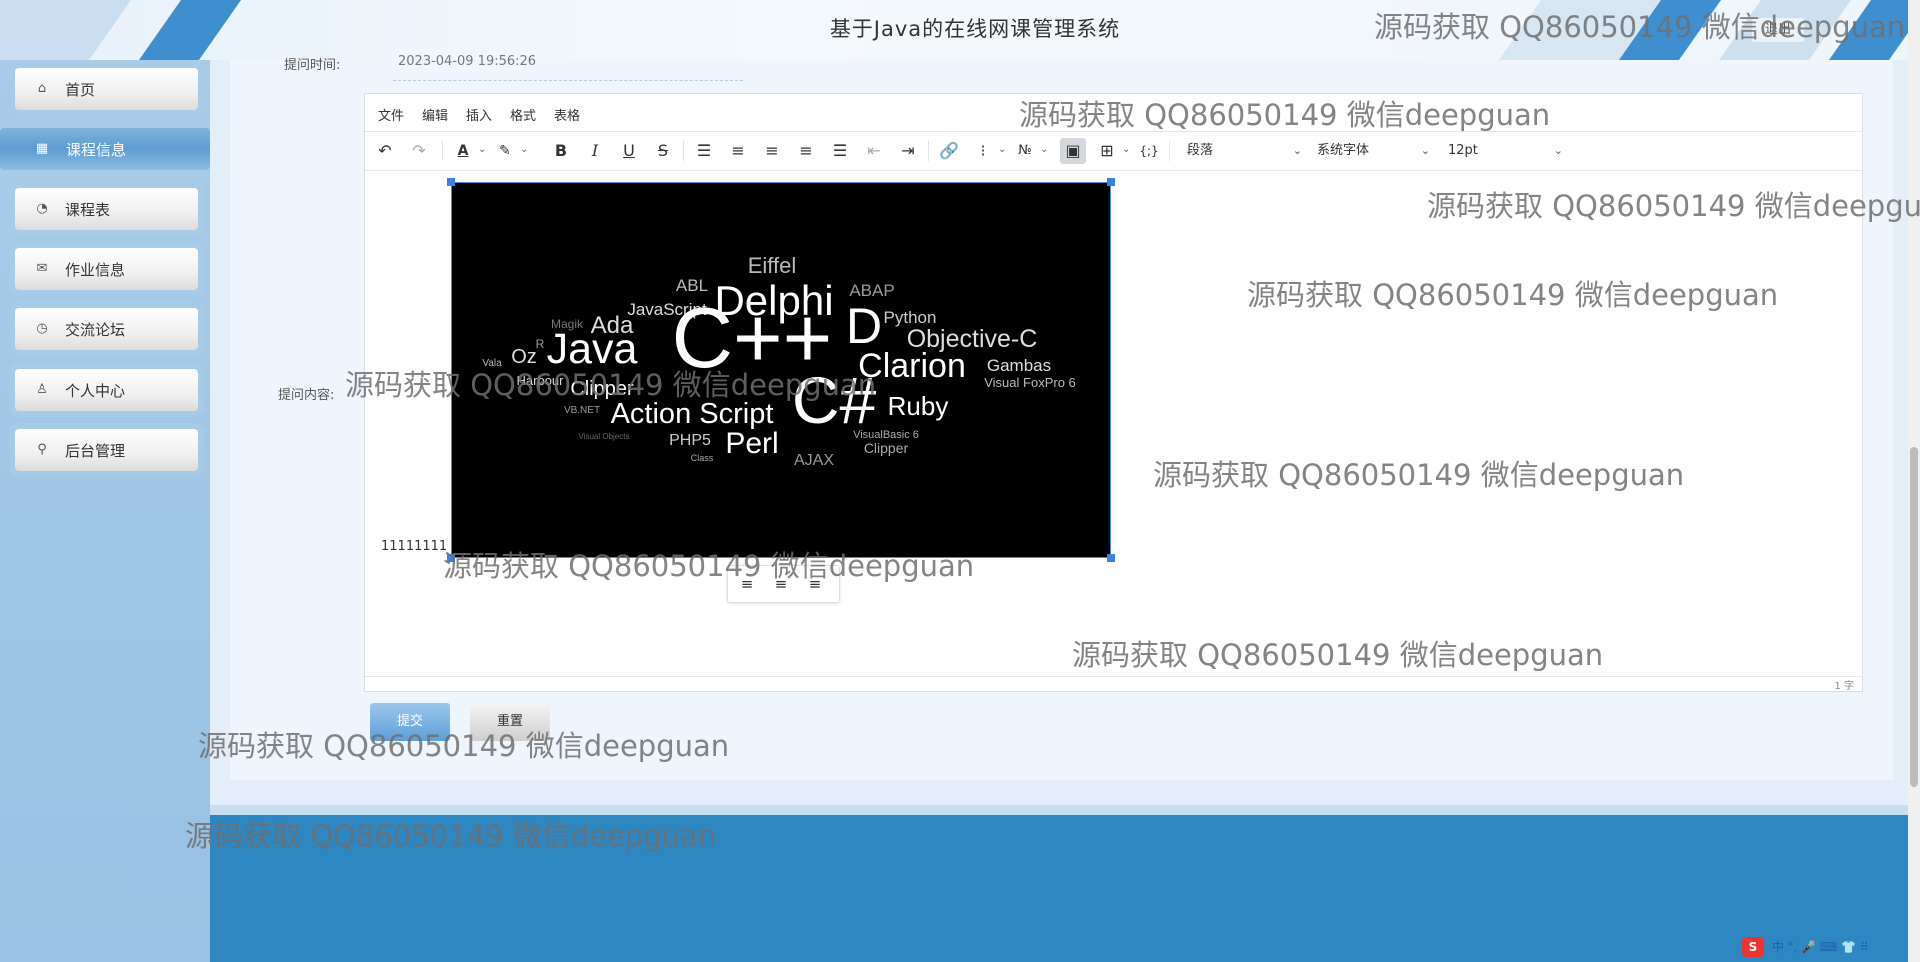 The height and width of the screenshot is (962, 1920). What do you see at coordinates (106, 390) in the screenshot?
I see `sidebar-item-profile: ♙ 个人中心` at bounding box center [106, 390].